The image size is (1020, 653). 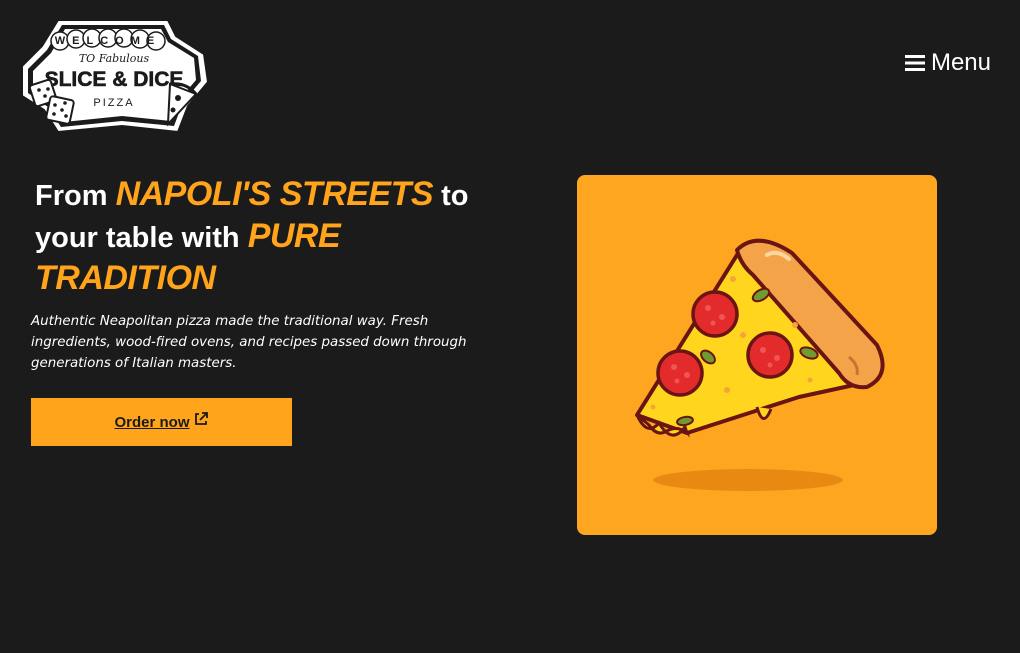 I want to click on logo-text-fabulous: TO Fabulous, so click(x=114, y=58).